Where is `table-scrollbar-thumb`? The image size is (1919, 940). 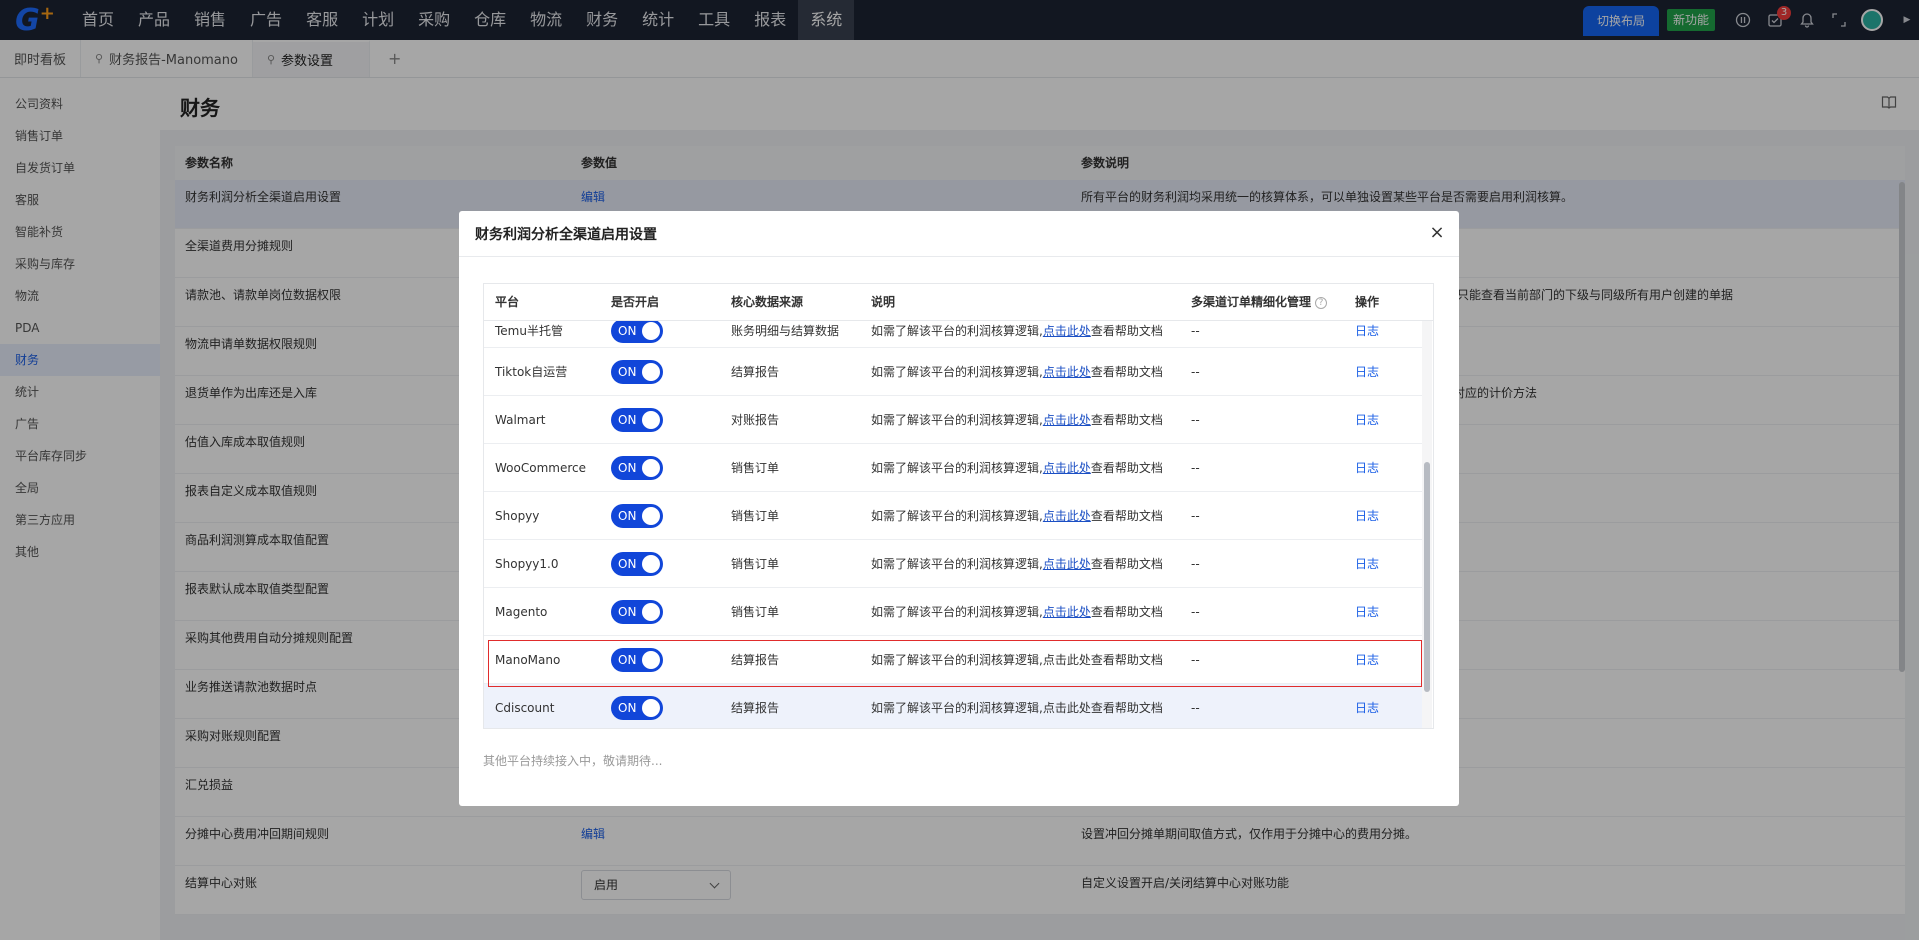
table-scrollbar-thumb is located at coordinates (1427, 577).